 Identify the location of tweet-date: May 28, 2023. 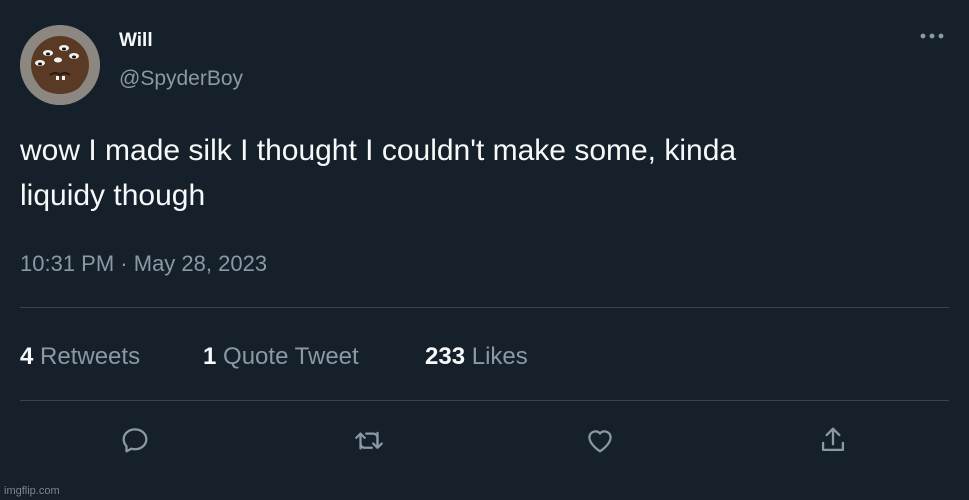
(200, 263).